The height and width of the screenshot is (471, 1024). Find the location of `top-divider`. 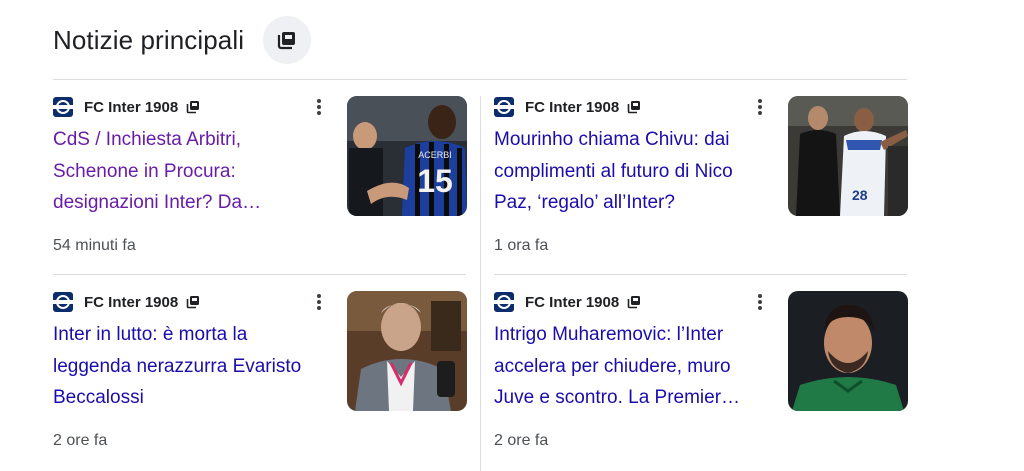

top-divider is located at coordinates (480, 79).